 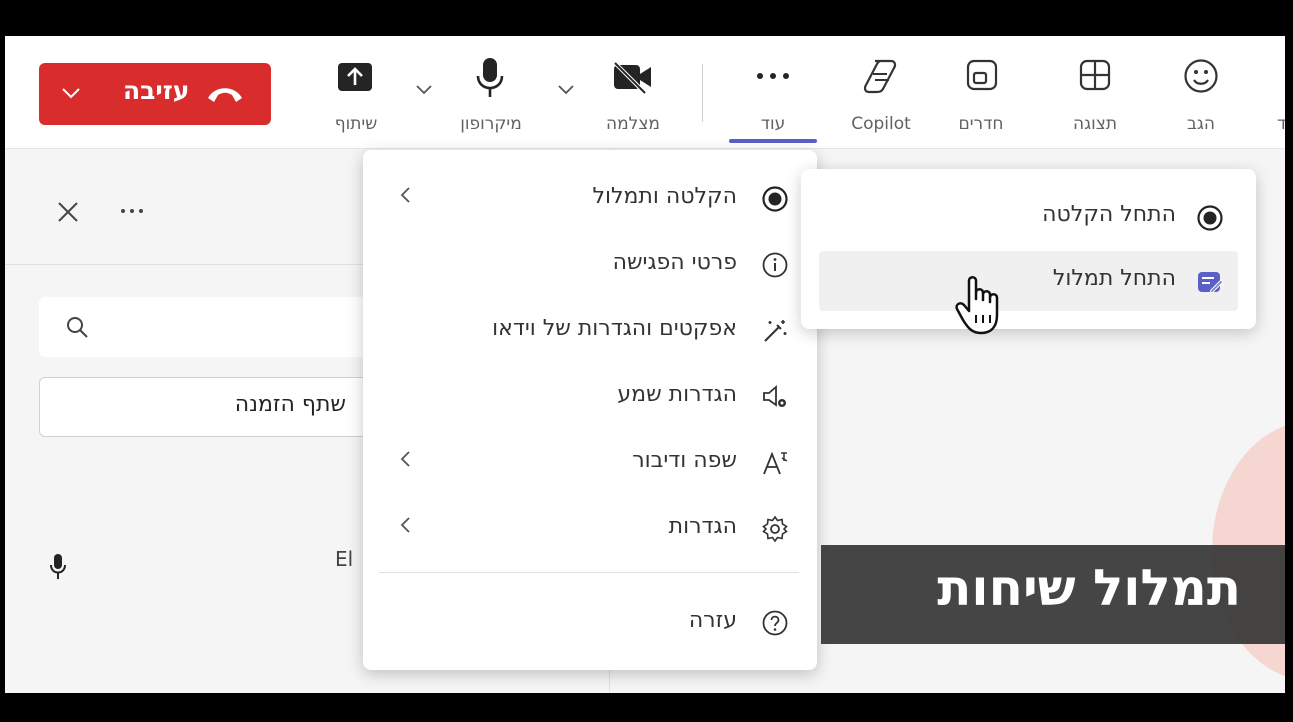 I want to click on copilot-icon, so click(x=880, y=76).